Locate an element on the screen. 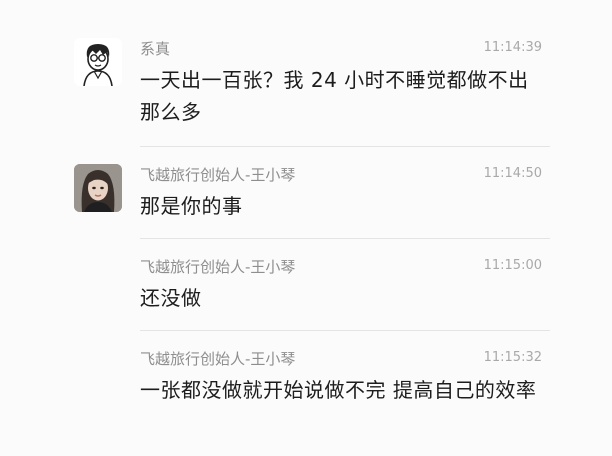  cartoon-boy-avatar is located at coordinates (98, 62).